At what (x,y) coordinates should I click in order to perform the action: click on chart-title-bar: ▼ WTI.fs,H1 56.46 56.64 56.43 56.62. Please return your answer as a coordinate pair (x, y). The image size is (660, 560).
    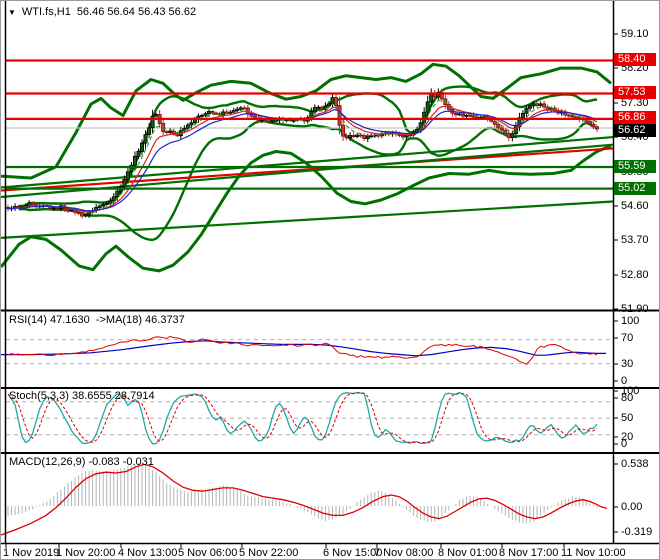
    Looking at the image, I should click on (102, 12).